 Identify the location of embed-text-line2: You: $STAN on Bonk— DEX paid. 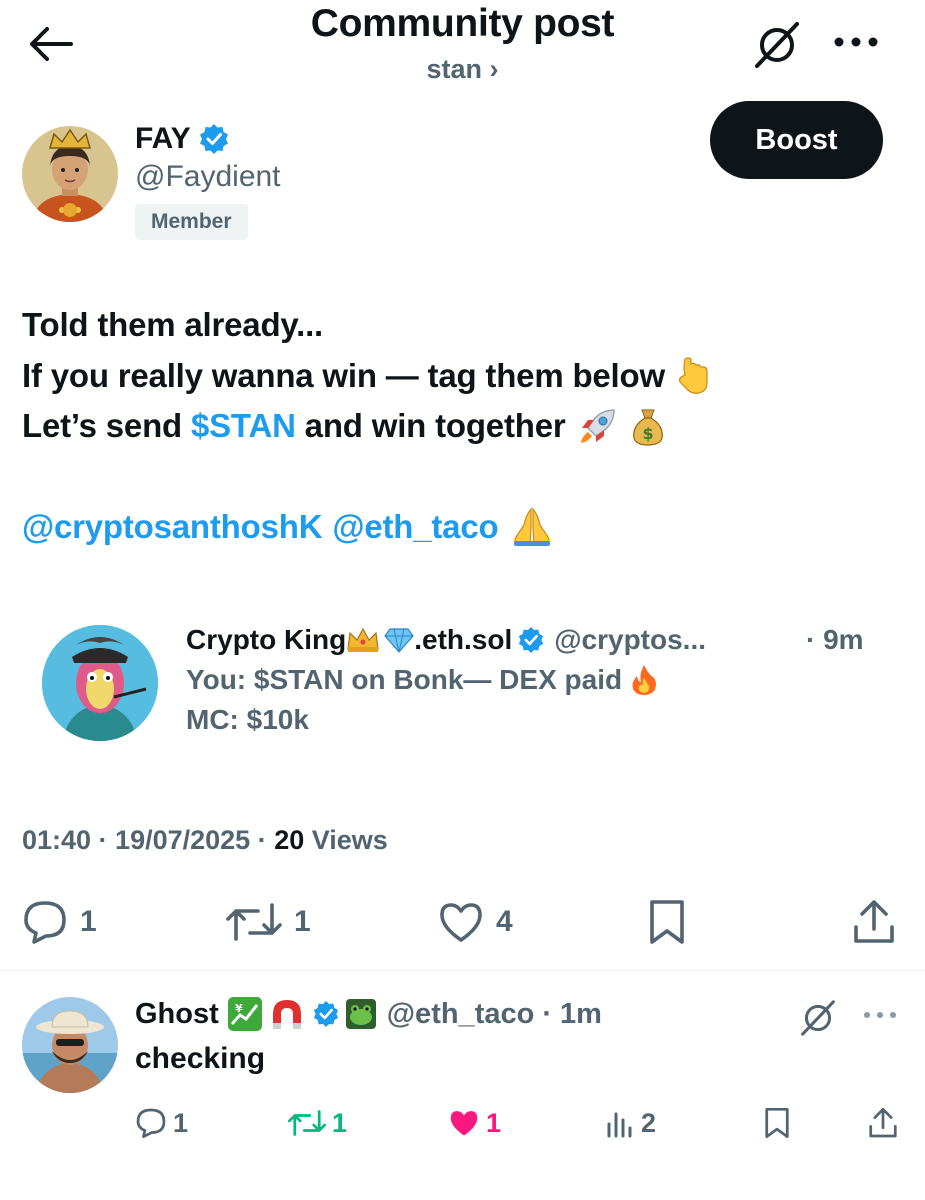
(404, 679).